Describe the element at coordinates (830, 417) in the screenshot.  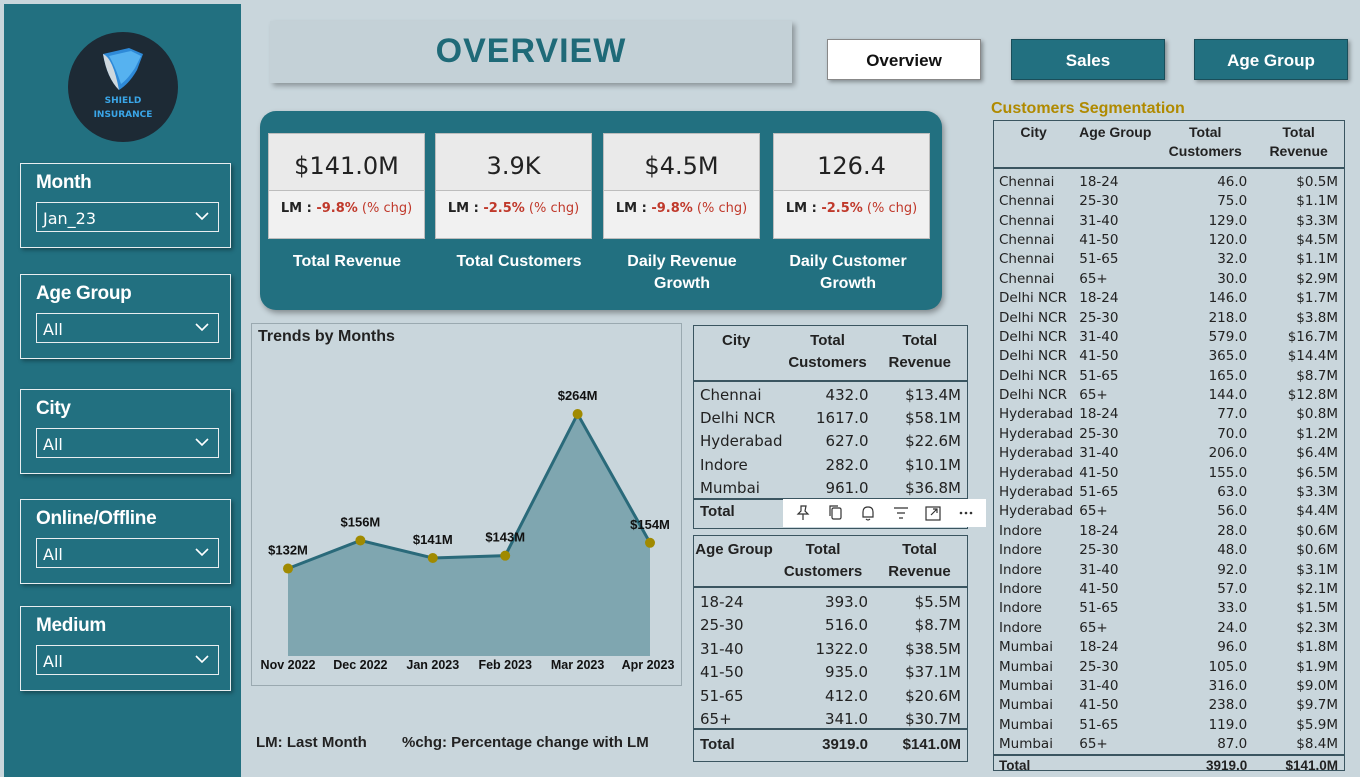
I see `table-row: Delhi NCR 1617.0 $58.1M` at that location.